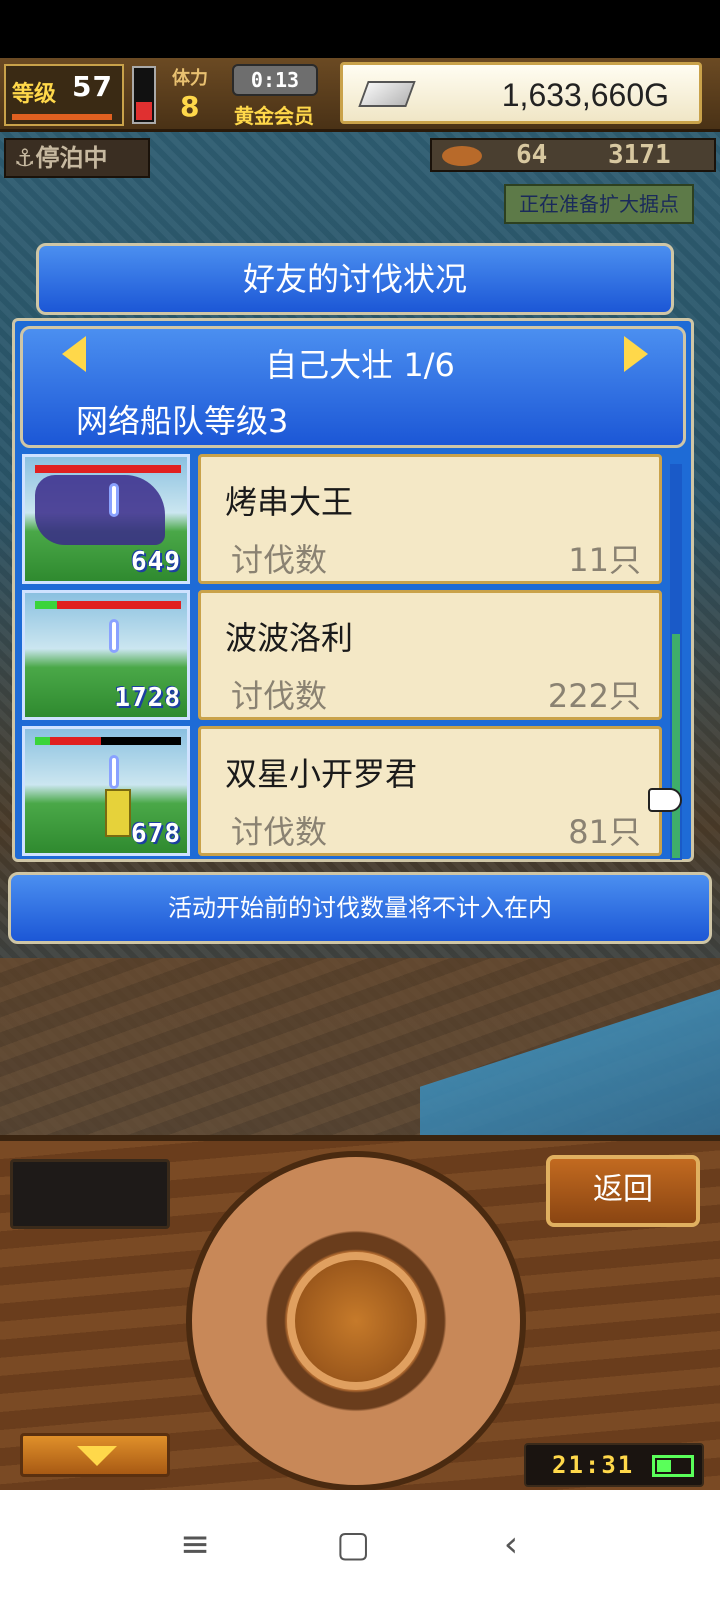 The height and width of the screenshot is (1600, 720). I want to click on clock-time: 21:31, so click(593, 1465).